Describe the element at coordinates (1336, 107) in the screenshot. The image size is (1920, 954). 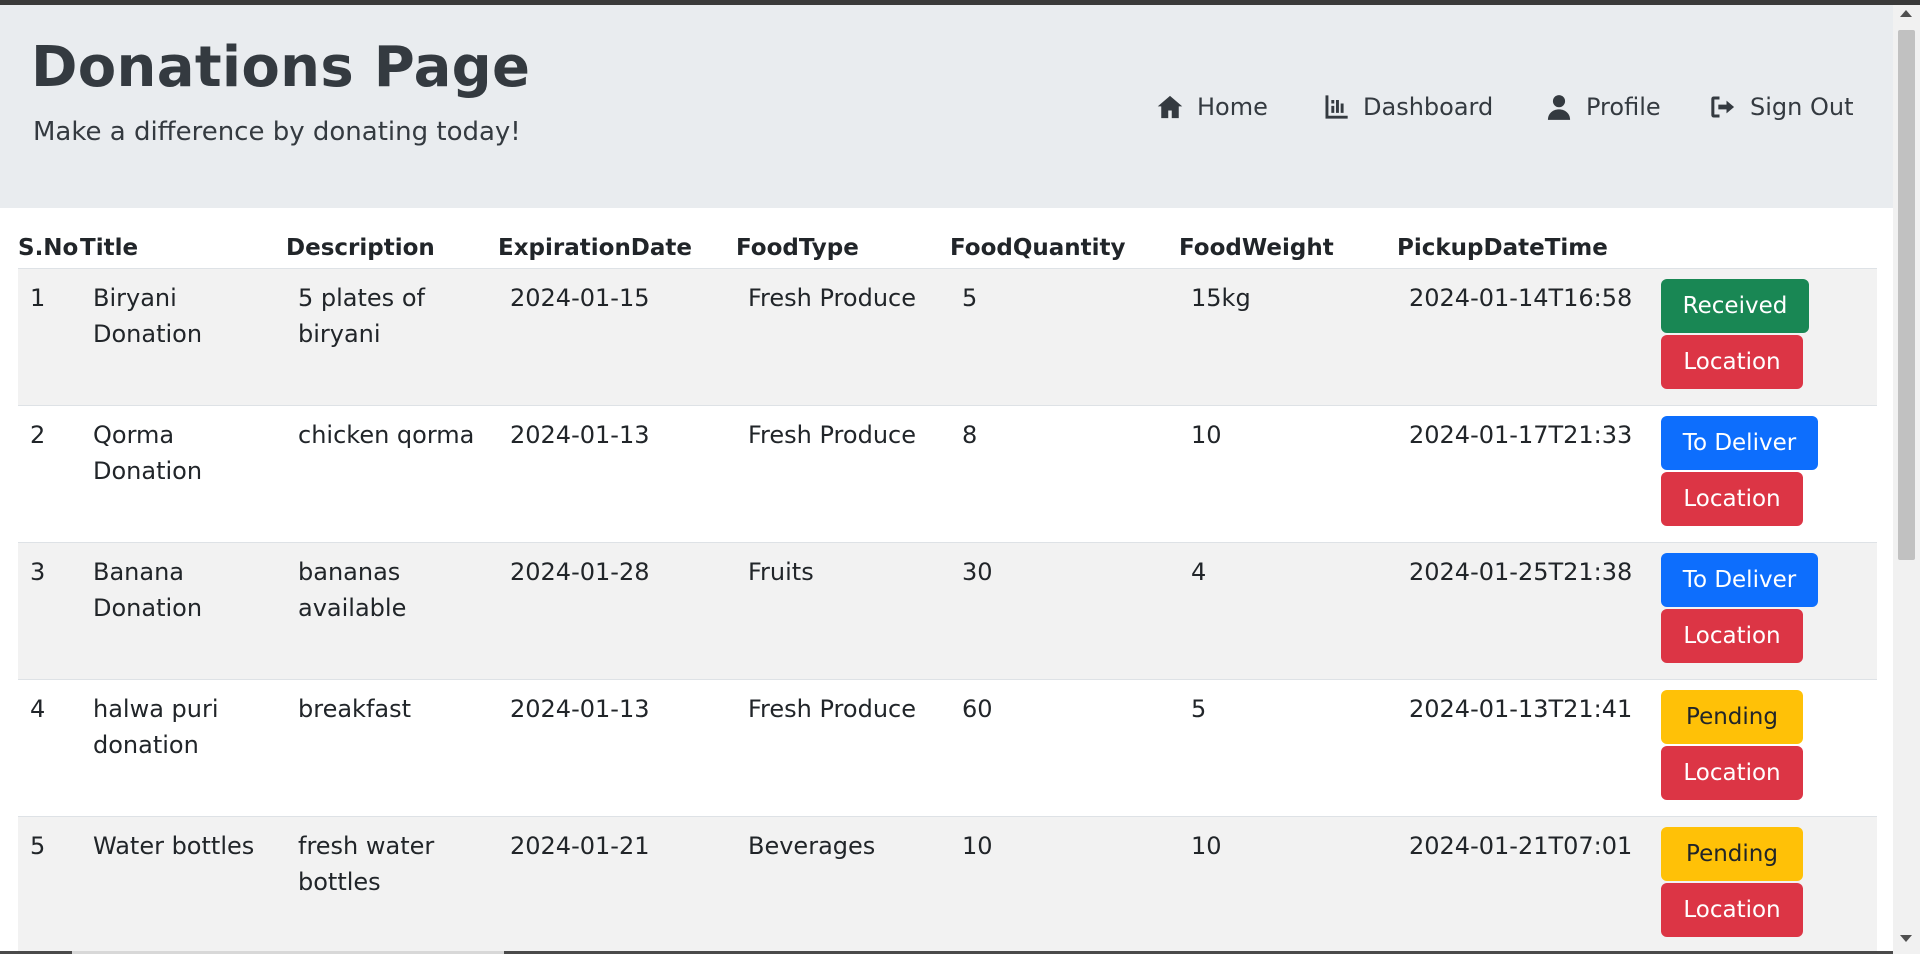
I see `chart-icon` at that location.